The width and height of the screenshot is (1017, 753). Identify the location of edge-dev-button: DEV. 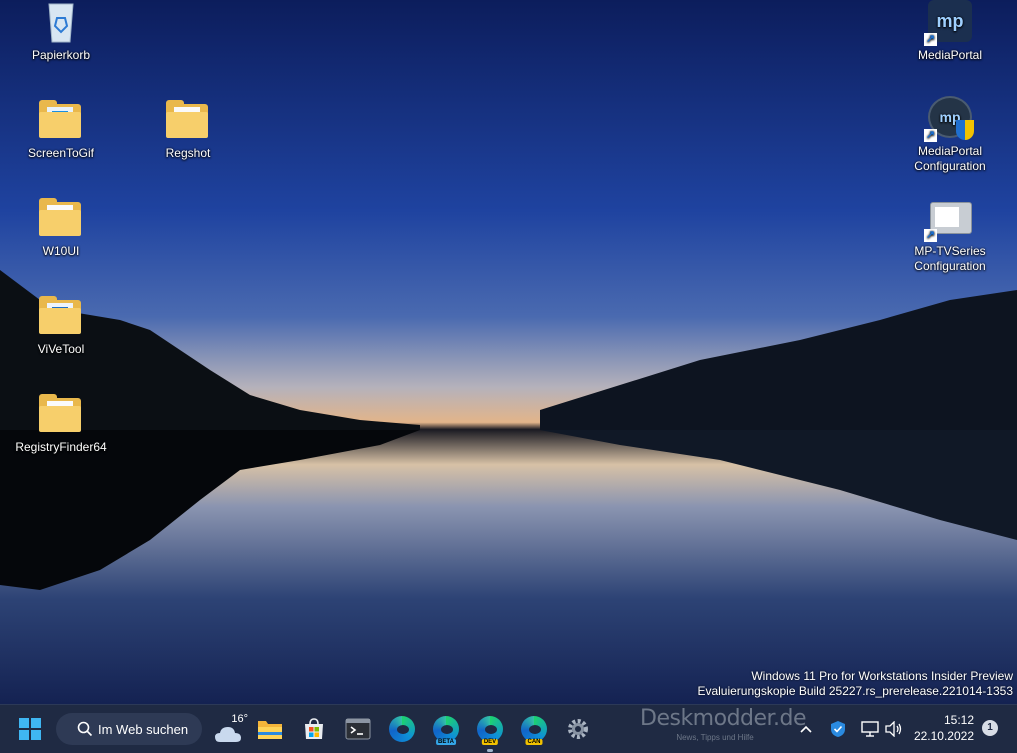
(490, 731).